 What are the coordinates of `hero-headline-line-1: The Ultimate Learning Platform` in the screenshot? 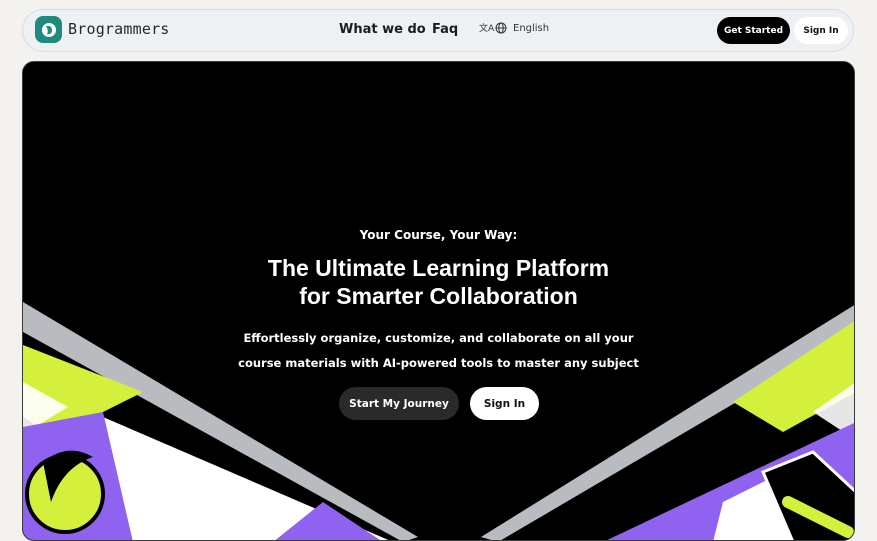 It's located at (438, 268).